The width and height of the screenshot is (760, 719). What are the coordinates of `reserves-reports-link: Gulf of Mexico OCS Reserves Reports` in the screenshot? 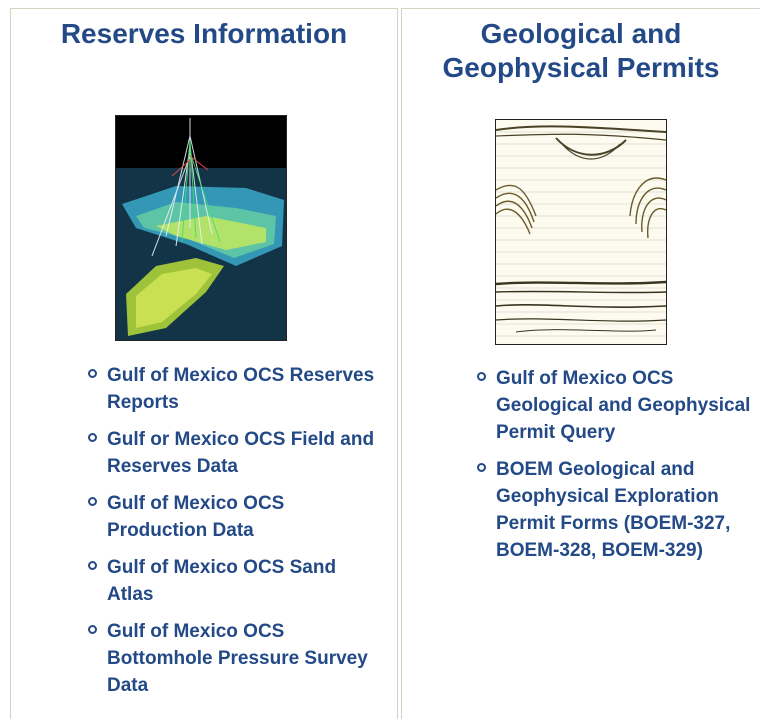 It's located at (240, 389).